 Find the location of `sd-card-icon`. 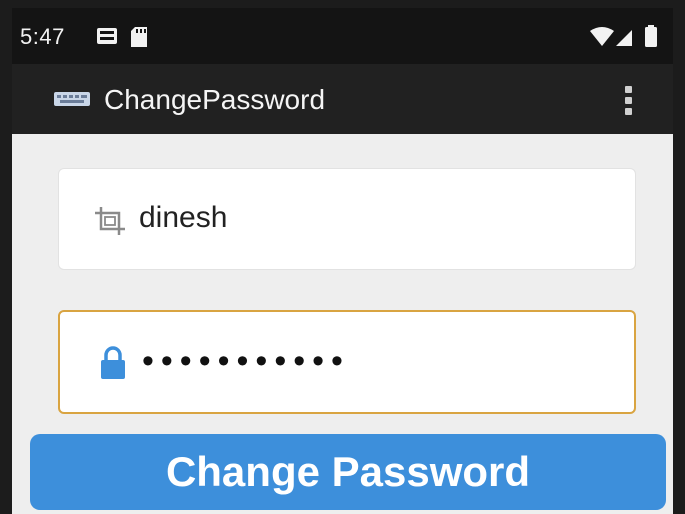

sd-card-icon is located at coordinates (139, 39).